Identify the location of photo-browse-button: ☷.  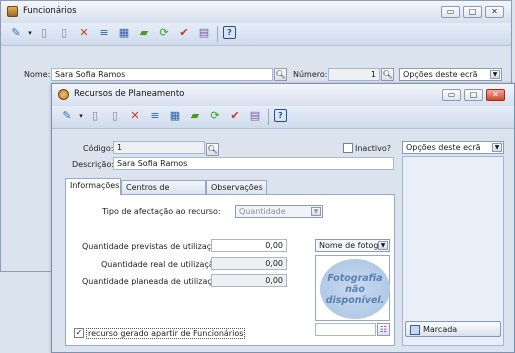
(383, 329).